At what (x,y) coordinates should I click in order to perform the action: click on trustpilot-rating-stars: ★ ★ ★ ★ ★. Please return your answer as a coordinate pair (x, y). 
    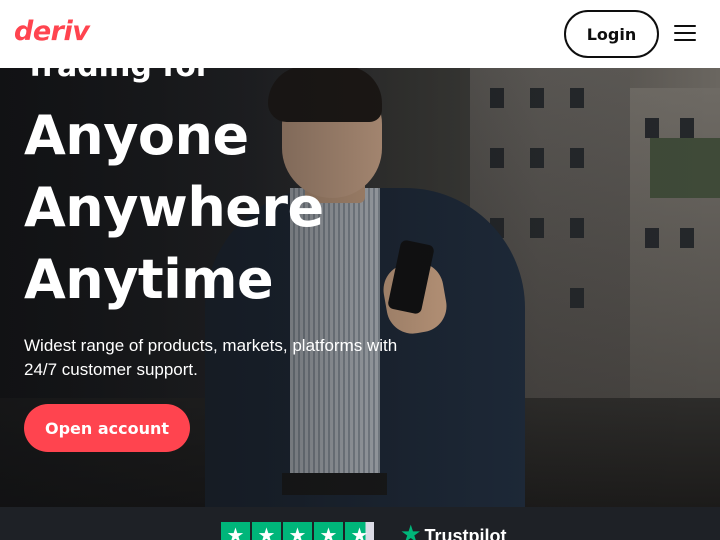
    Looking at the image, I should click on (297, 531).